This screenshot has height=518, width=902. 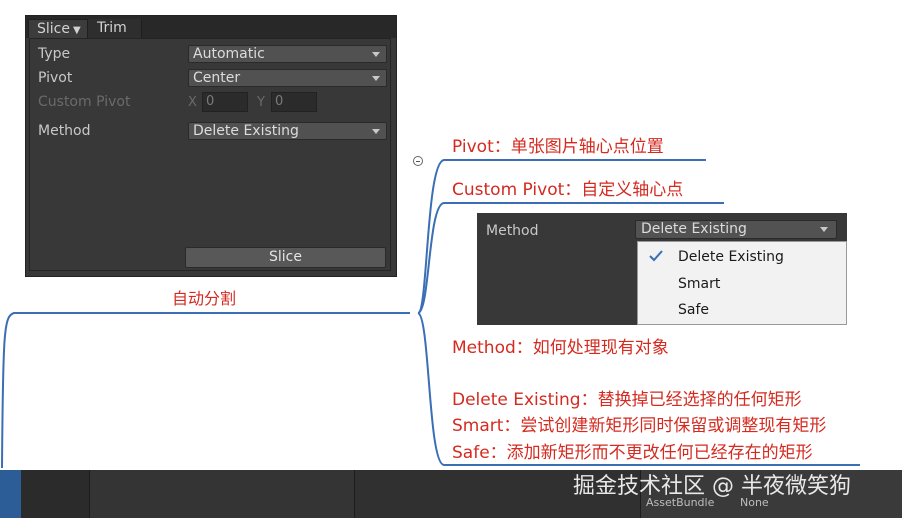 What do you see at coordinates (64, 131) in the screenshot?
I see `method-label: Method` at bounding box center [64, 131].